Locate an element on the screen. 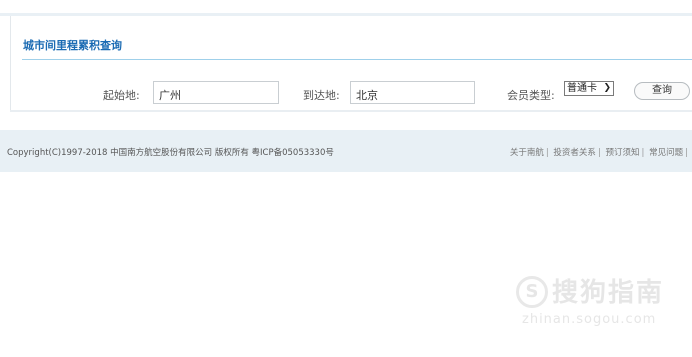 This screenshot has width=692, height=357. footer-links: 关于南航 | 投资者关系 | 预订须知 | 常见问题 | is located at coordinates (599, 152).